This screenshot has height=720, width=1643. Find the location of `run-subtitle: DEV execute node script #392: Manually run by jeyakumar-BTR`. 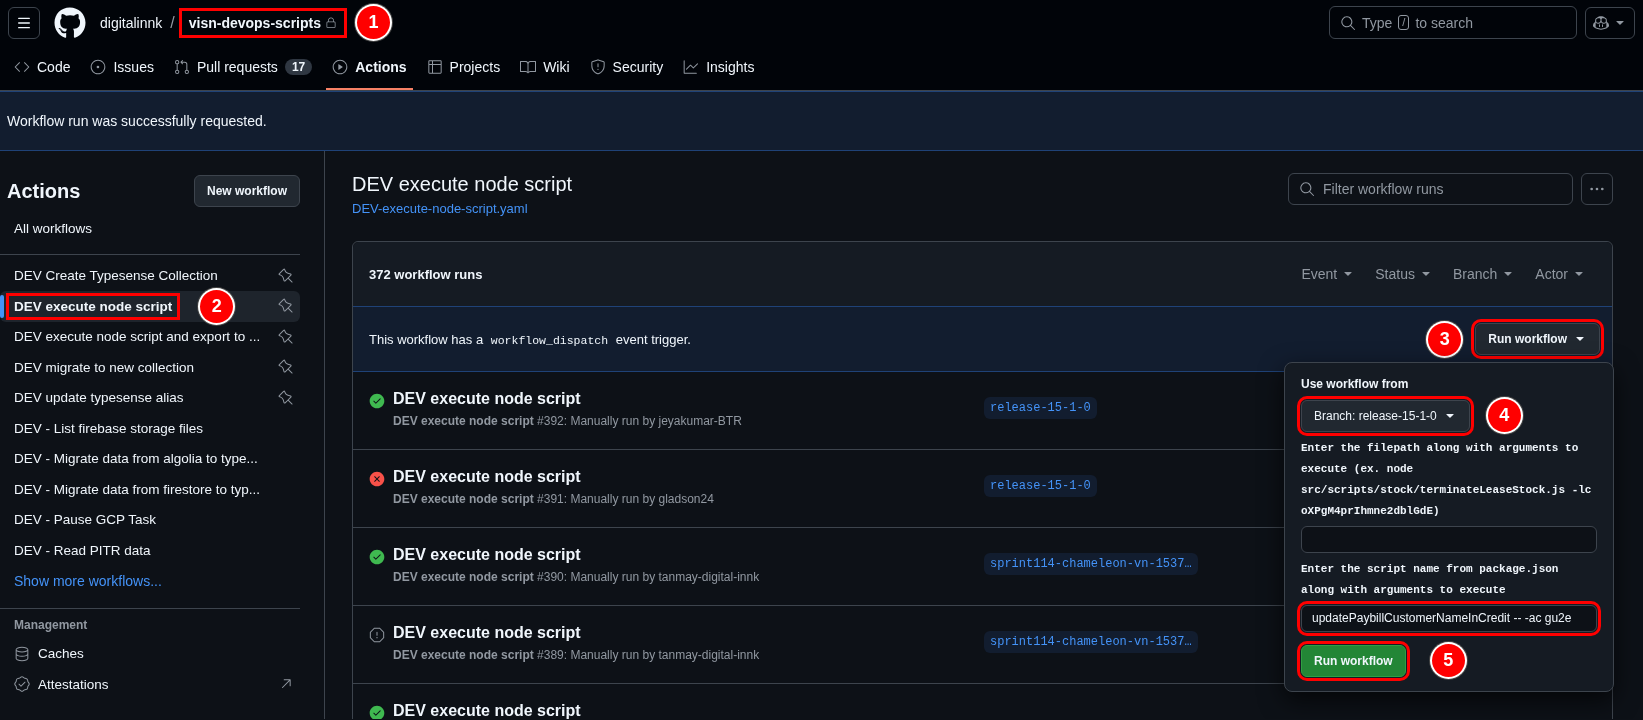

run-subtitle: DEV execute node script #392: Manually run by jeyakumar-BTR is located at coordinates (567, 421).